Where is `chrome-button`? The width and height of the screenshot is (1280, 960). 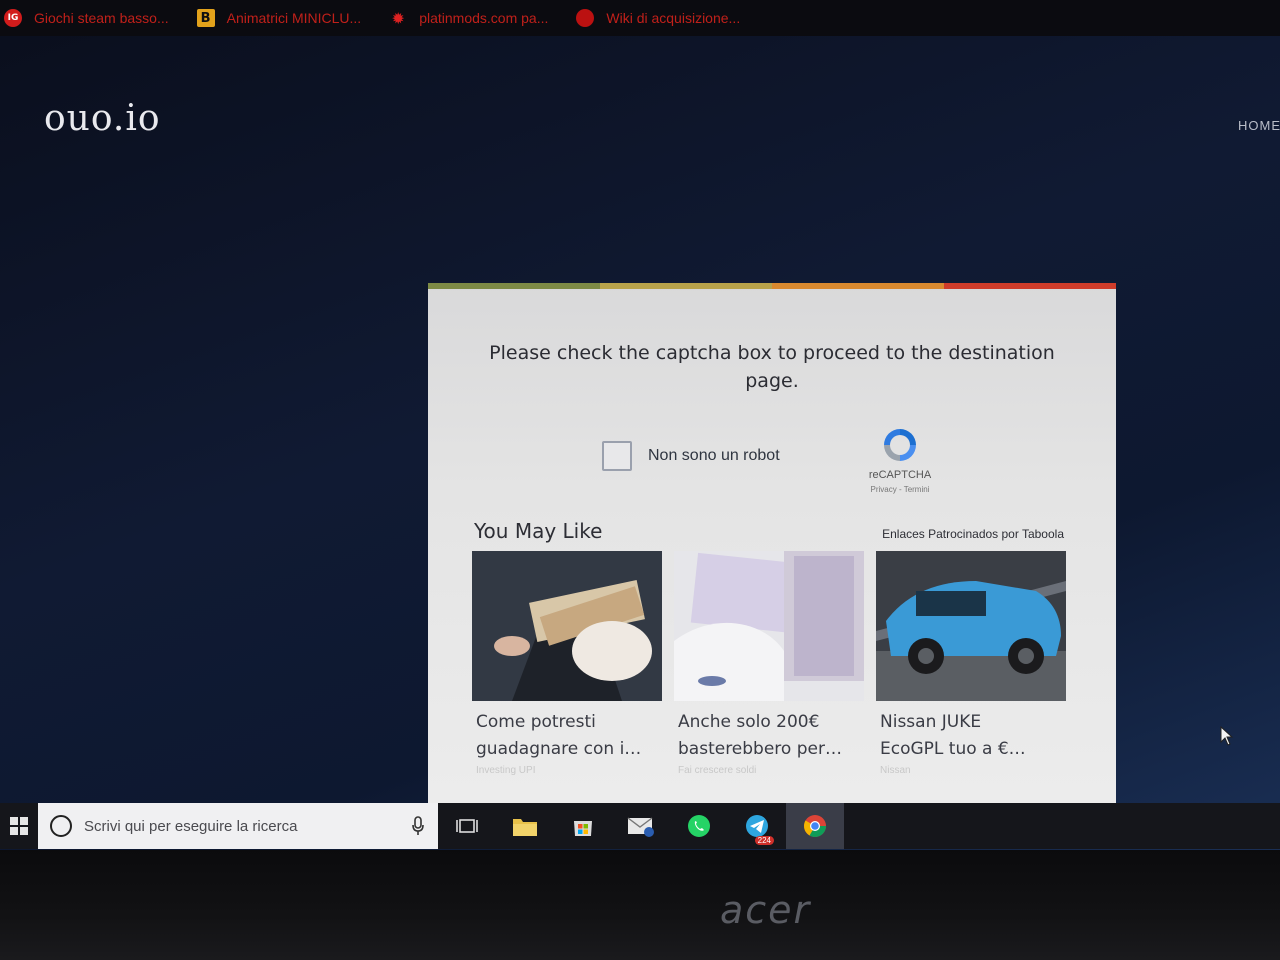 chrome-button is located at coordinates (815, 826).